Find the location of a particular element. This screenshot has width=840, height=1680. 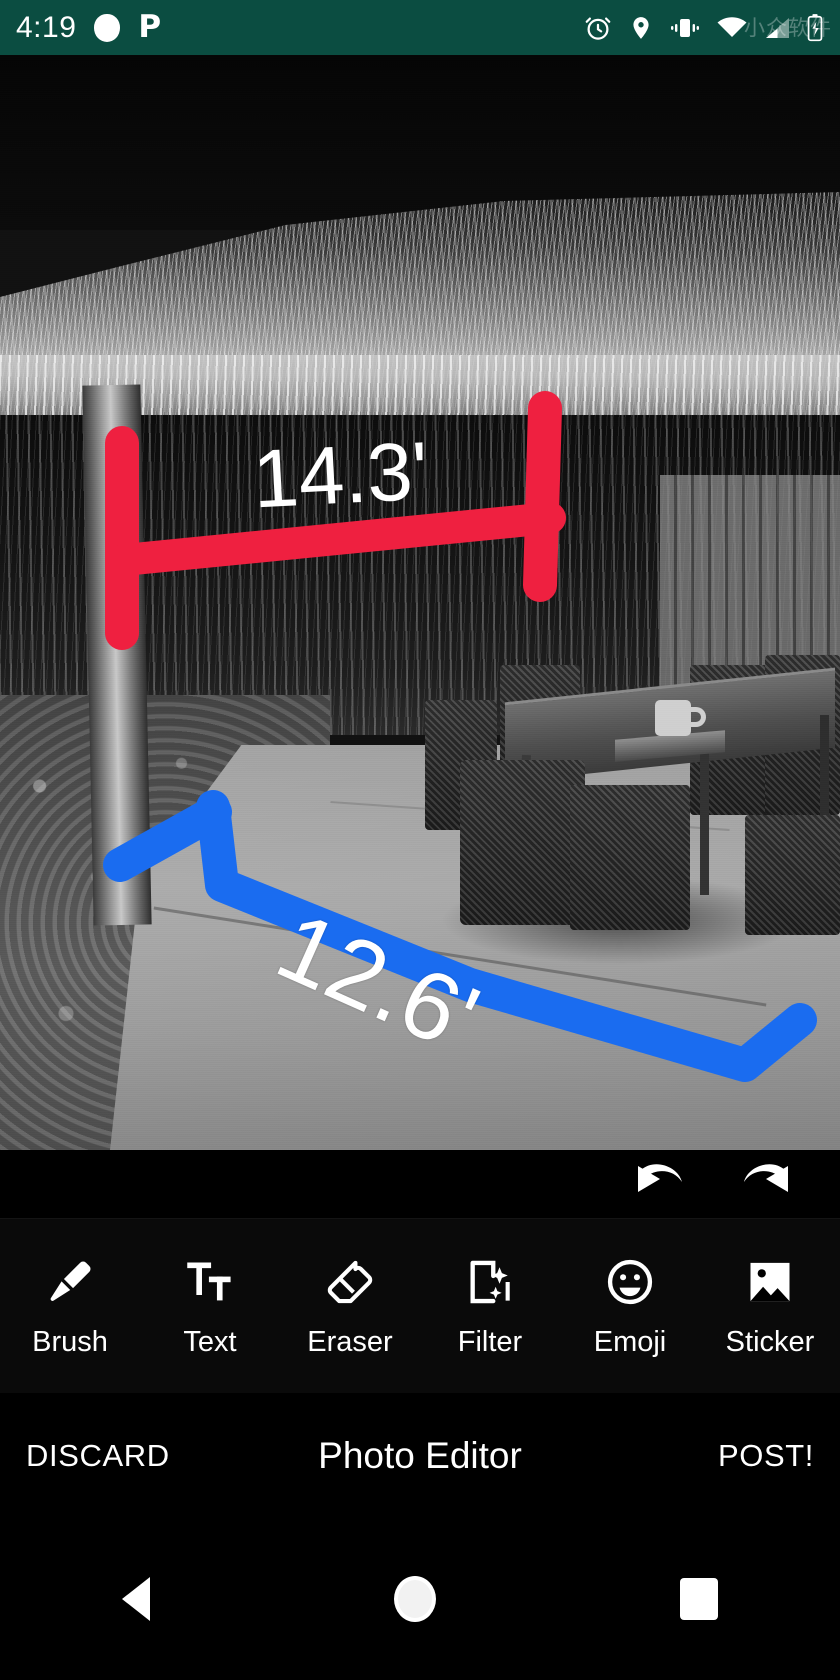

tool-bar: Brush Text Eraser Filter Emoji Sticker is located at coordinates (420, 1305).